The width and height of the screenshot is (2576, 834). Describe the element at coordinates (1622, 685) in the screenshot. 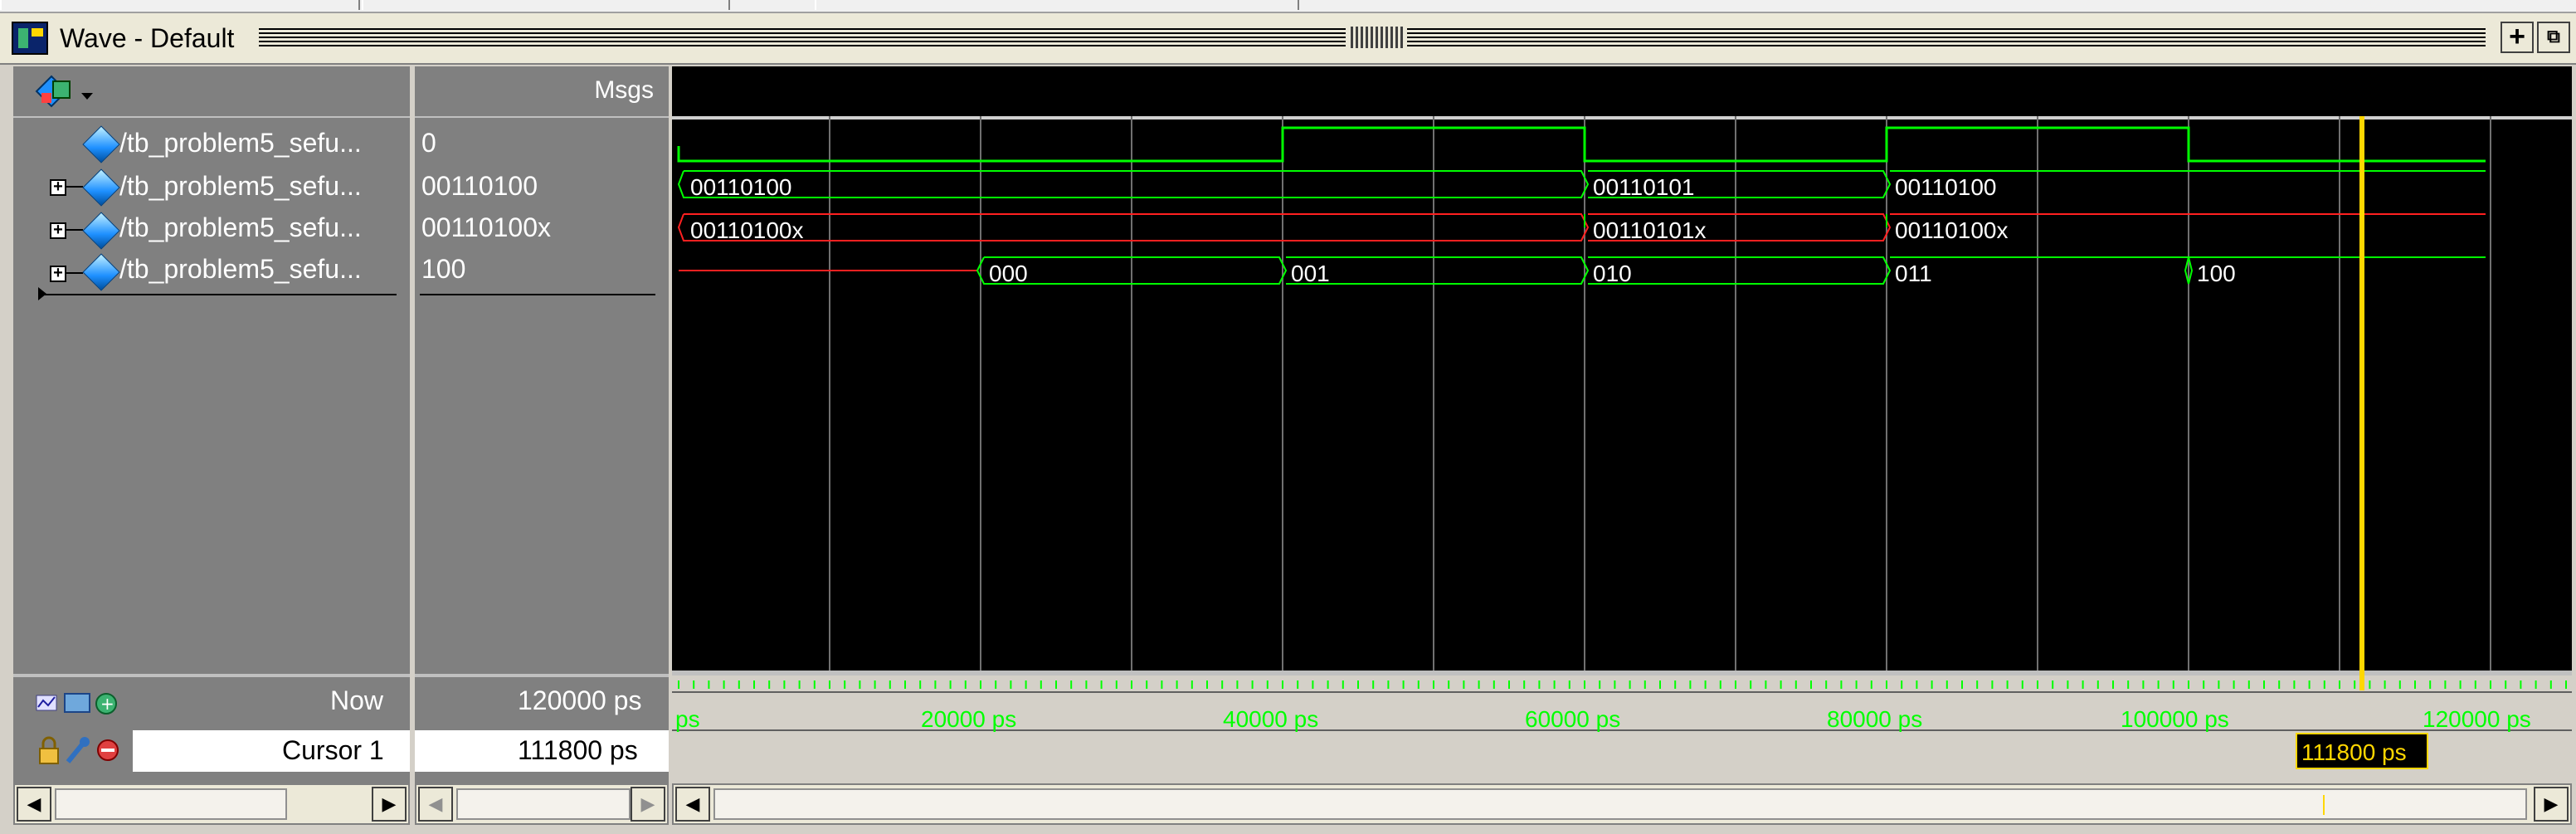

I see `timeline-ruler` at that location.